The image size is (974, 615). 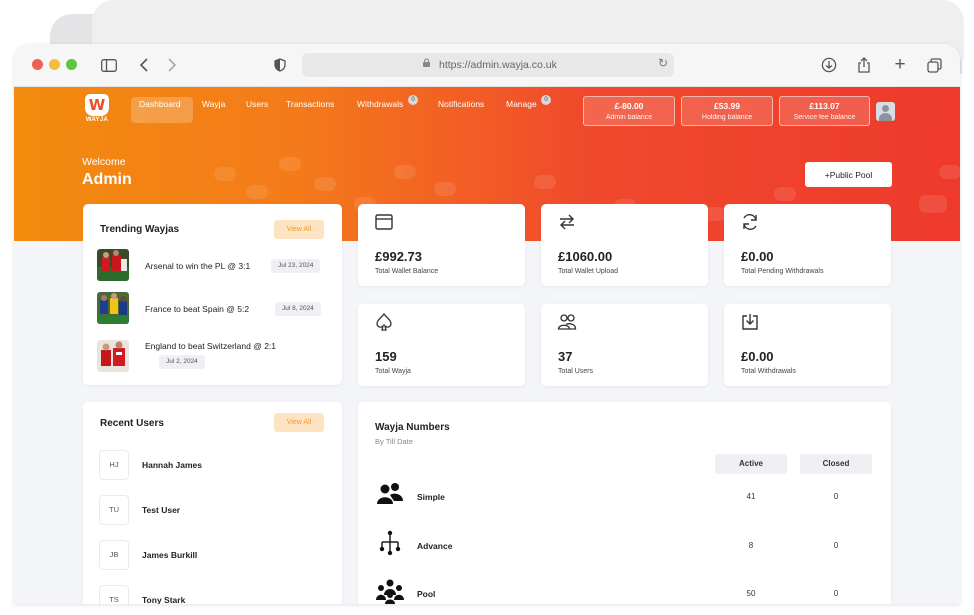 What do you see at coordinates (172, 65) in the screenshot?
I see `forward-arrow-icon` at bounding box center [172, 65].